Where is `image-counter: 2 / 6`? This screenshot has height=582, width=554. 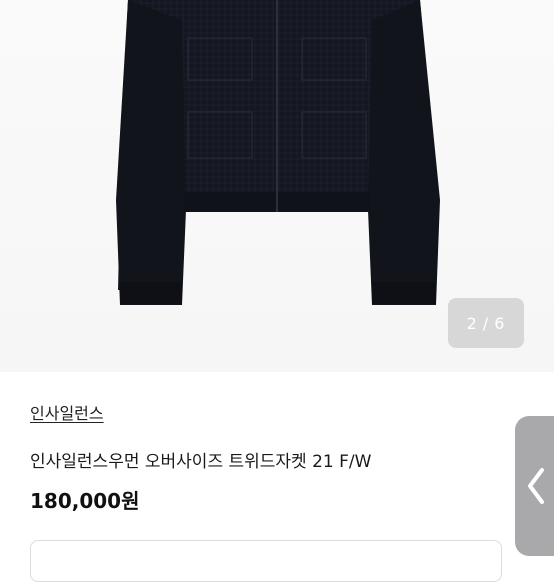
image-counter: 2 / 6 is located at coordinates (486, 323).